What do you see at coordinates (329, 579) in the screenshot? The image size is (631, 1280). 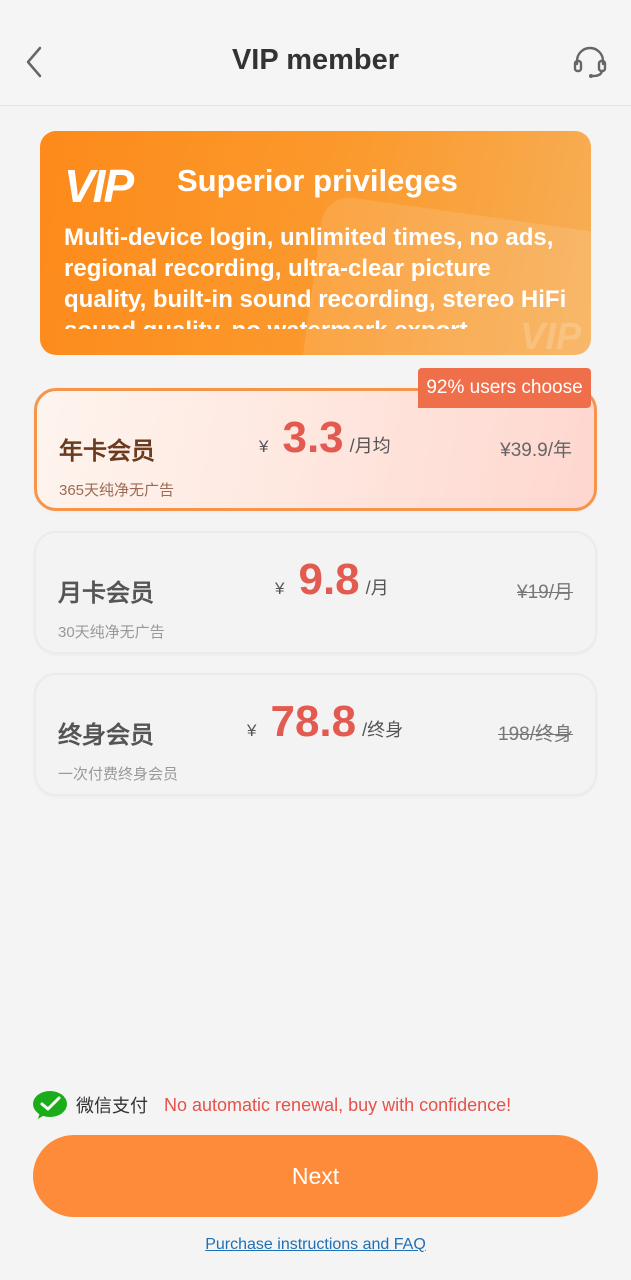 I see `price-value: 9.8` at bounding box center [329, 579].